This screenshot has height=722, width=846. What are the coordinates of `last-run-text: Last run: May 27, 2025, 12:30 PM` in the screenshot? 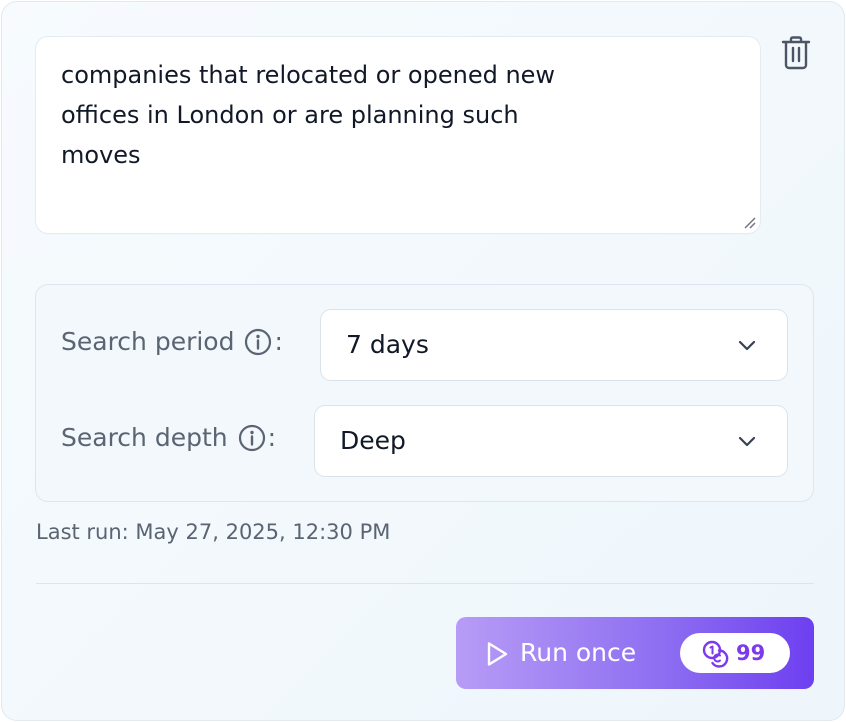 It's located at (213, 532).